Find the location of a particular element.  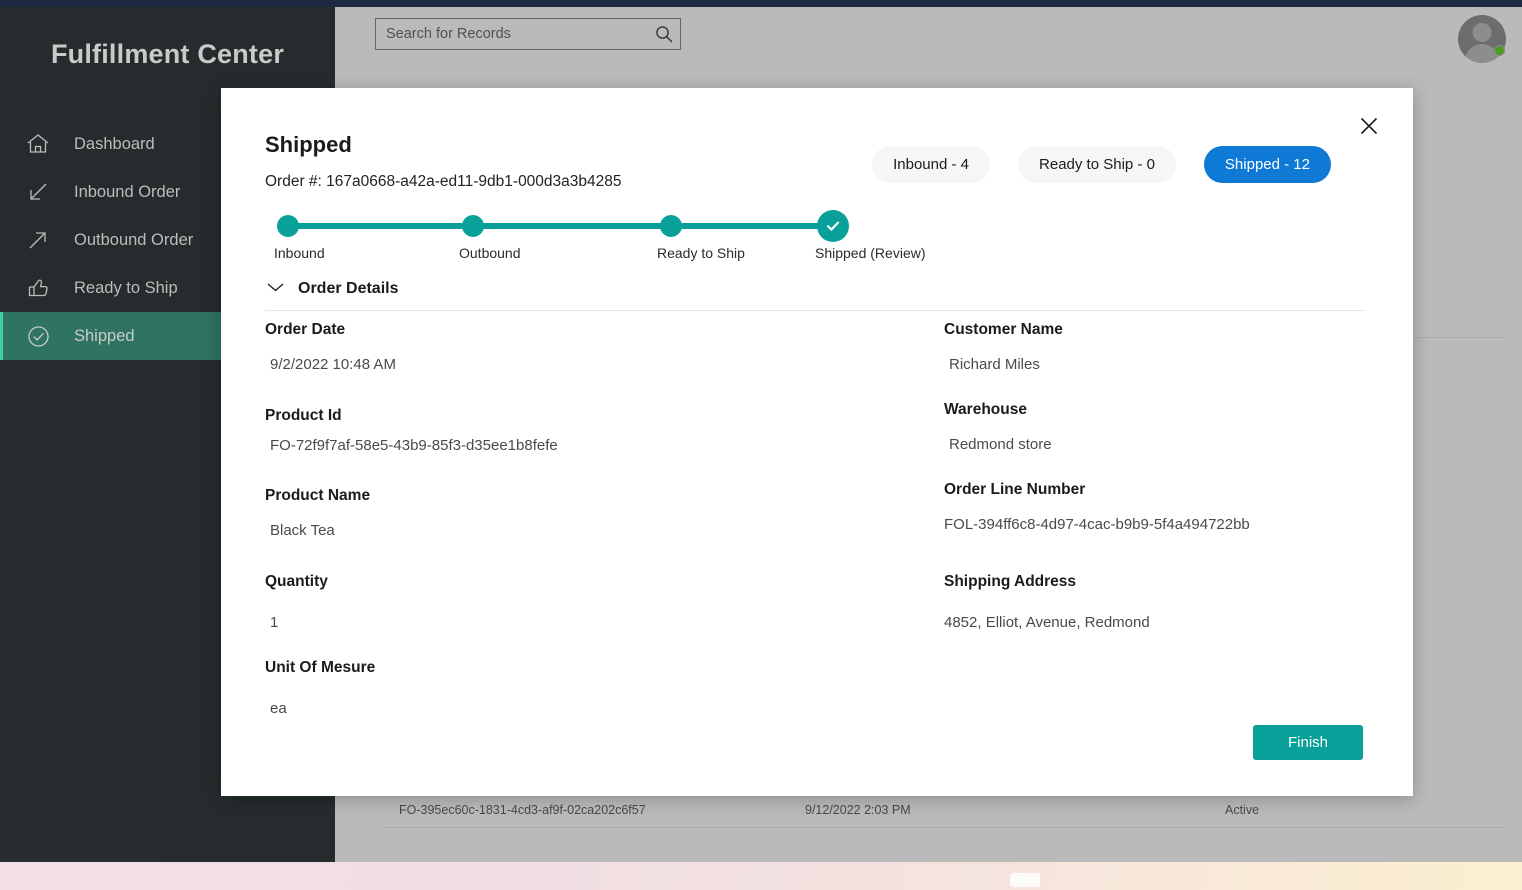

field-warehouse: Warehouse Redmond store is located at coordinates (1159, 427).